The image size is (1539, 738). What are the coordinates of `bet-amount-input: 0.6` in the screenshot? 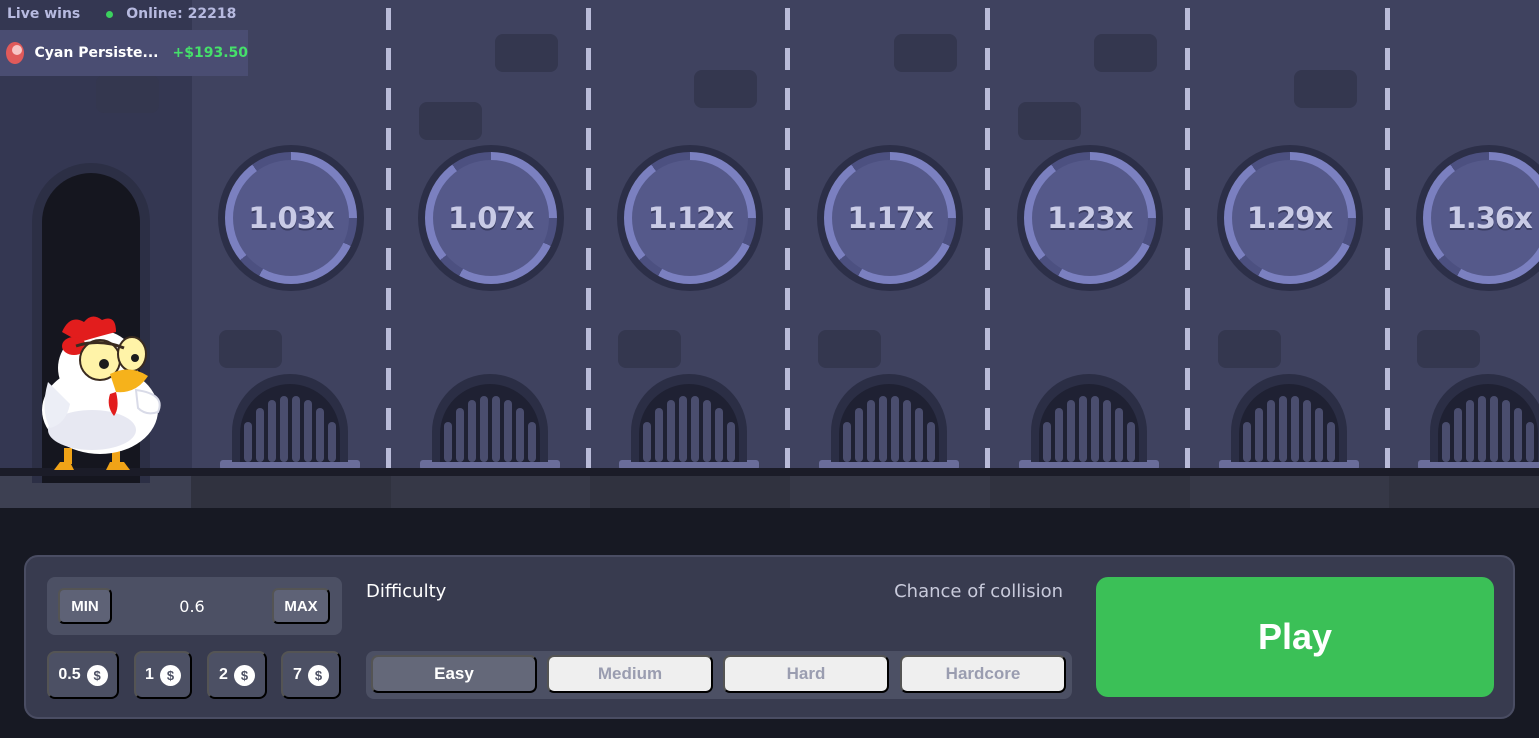 It's located at (192, 606).